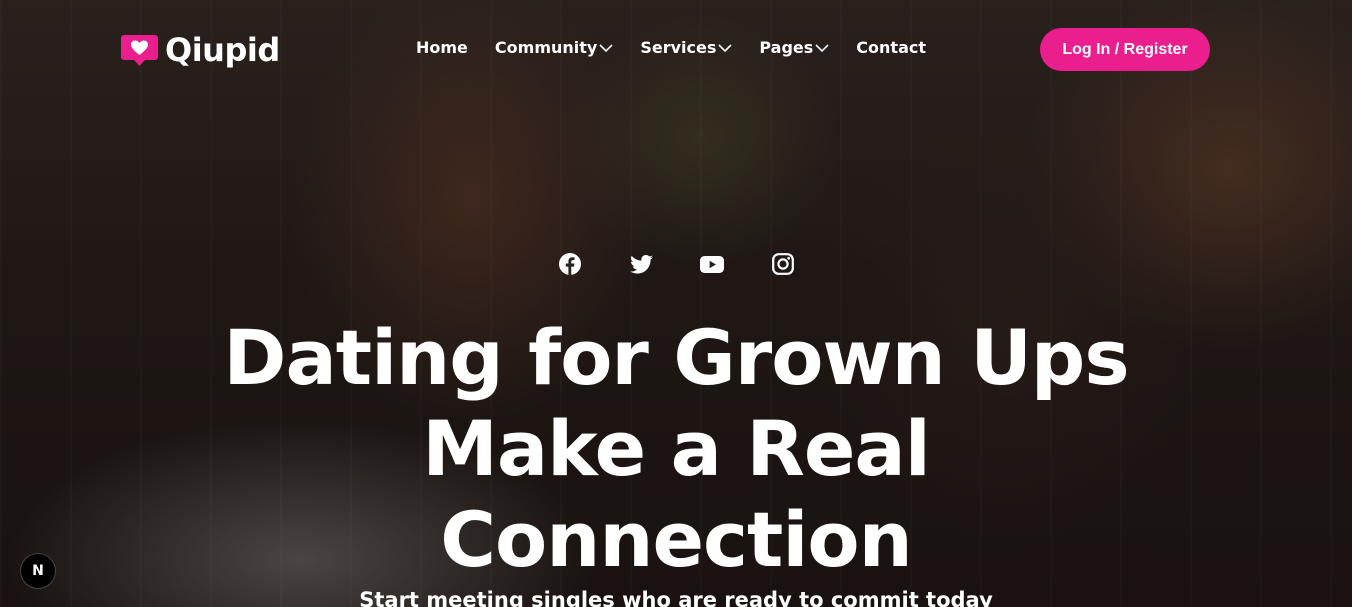 The height and width of the screenshot is (607, 1352). I want to click on headline-line: Make a Real, so click(676, 448).